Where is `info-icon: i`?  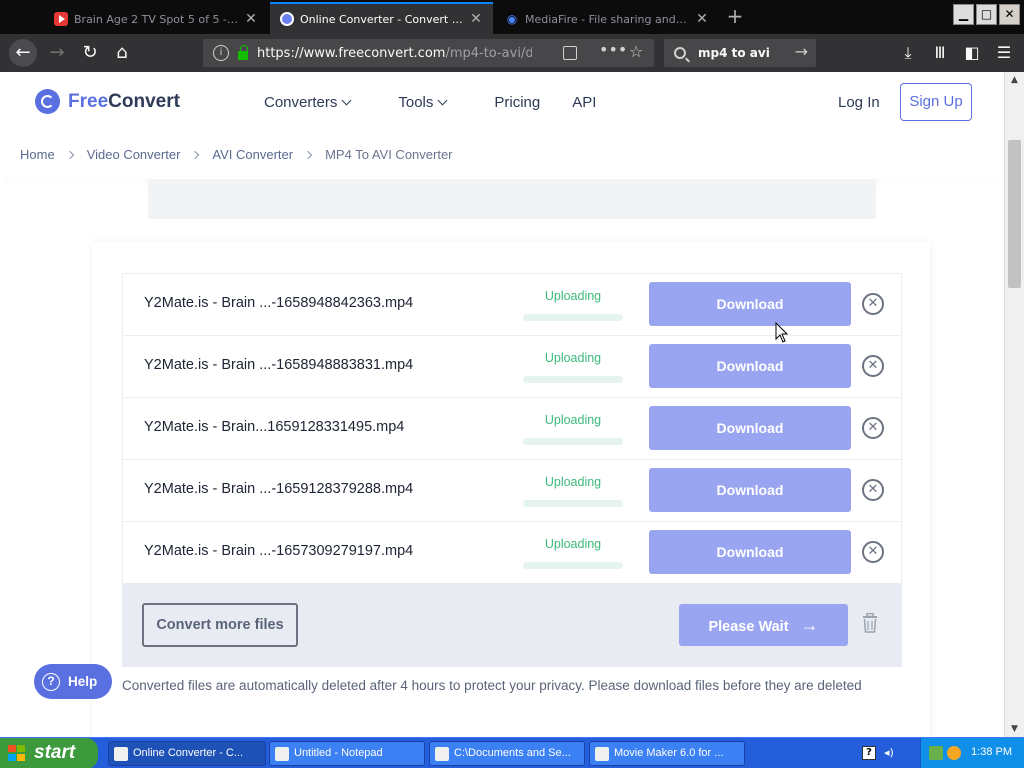 info-icon: i is located at coordinates (221, 53).